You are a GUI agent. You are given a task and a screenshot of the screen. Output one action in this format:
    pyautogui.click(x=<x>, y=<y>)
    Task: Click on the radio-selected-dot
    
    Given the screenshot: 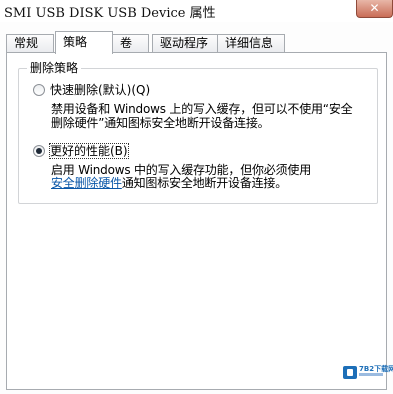 What is the action you would take?
    pyautogui.click(x=39, y=151)
    